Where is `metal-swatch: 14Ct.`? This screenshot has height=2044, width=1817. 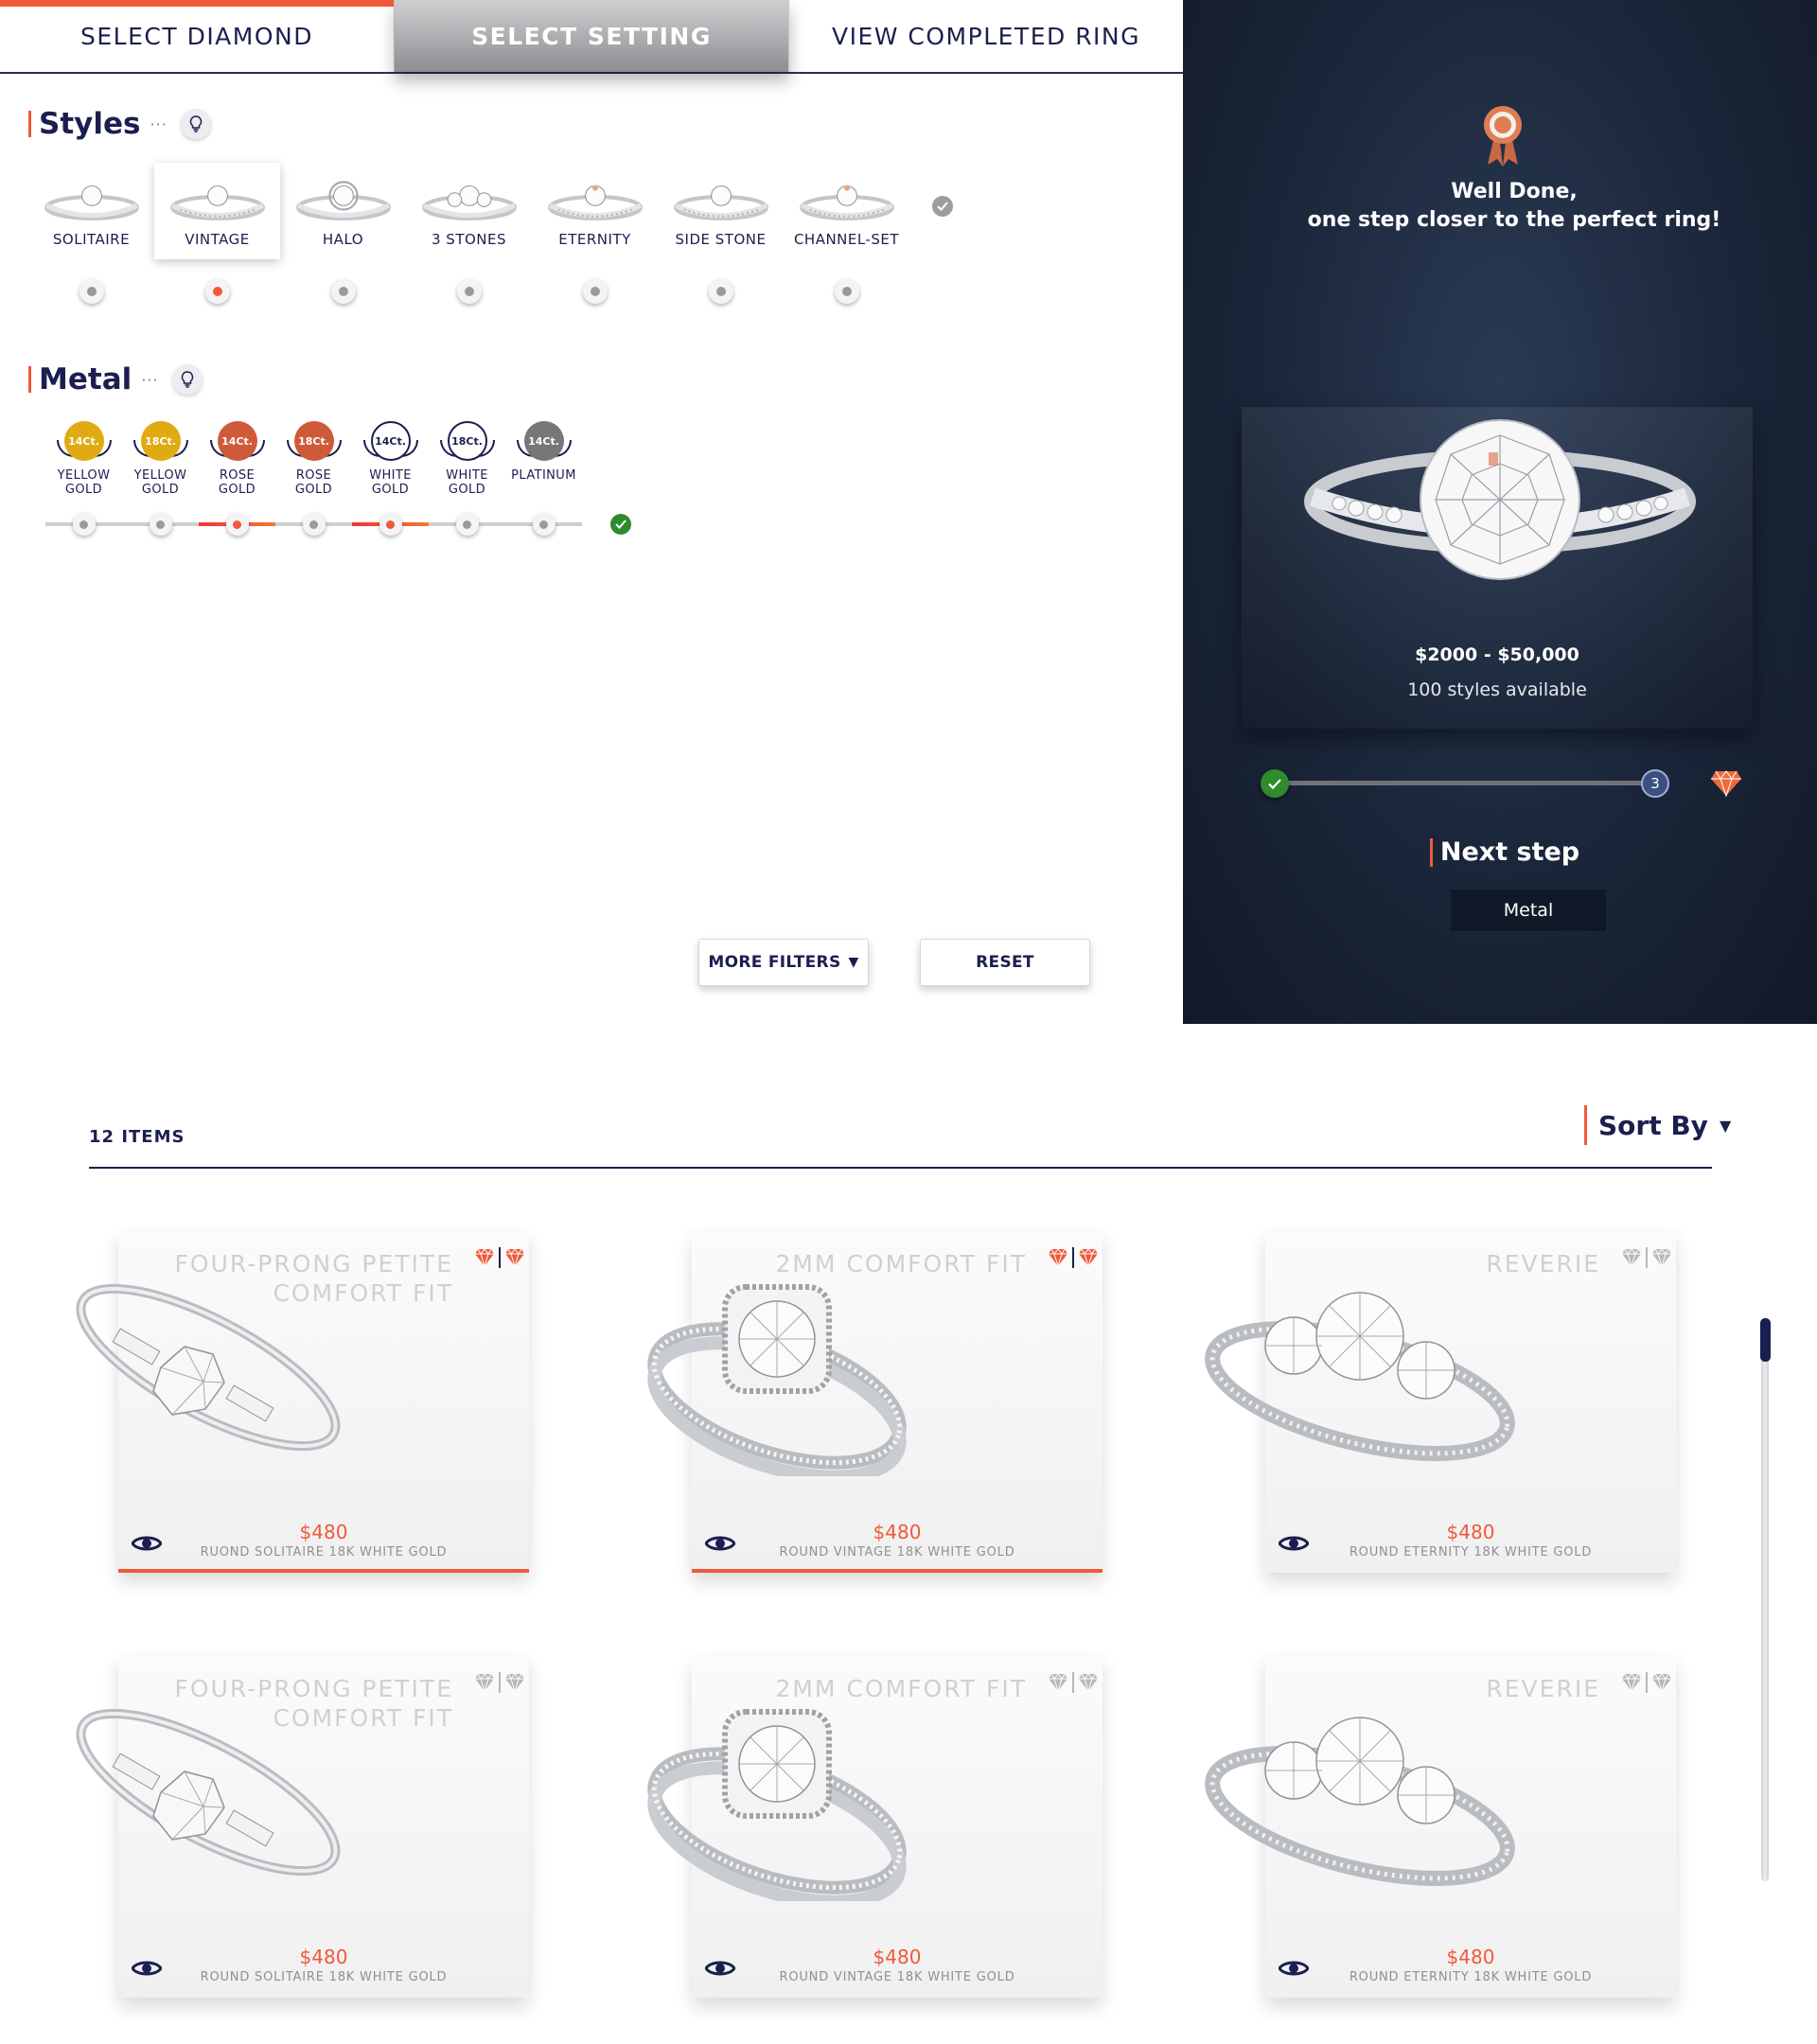
metal-swatch: 14Ct. is located at coordinates (543, 441).